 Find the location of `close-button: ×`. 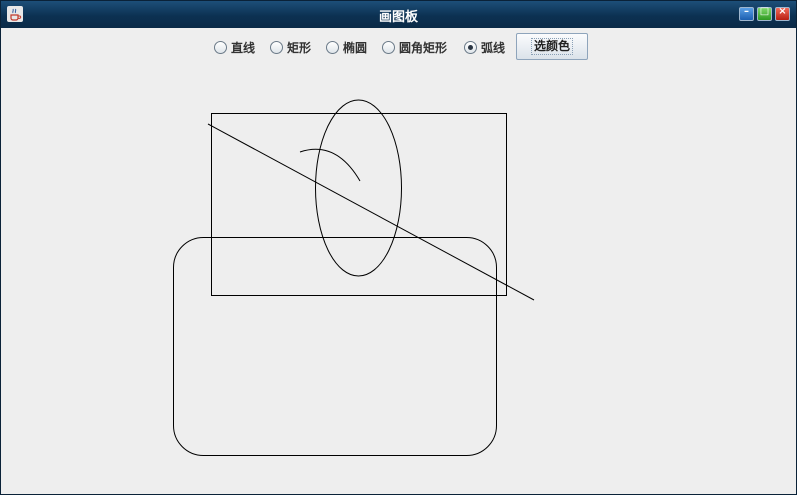

close-button: × is located at coordinates (782, 13).